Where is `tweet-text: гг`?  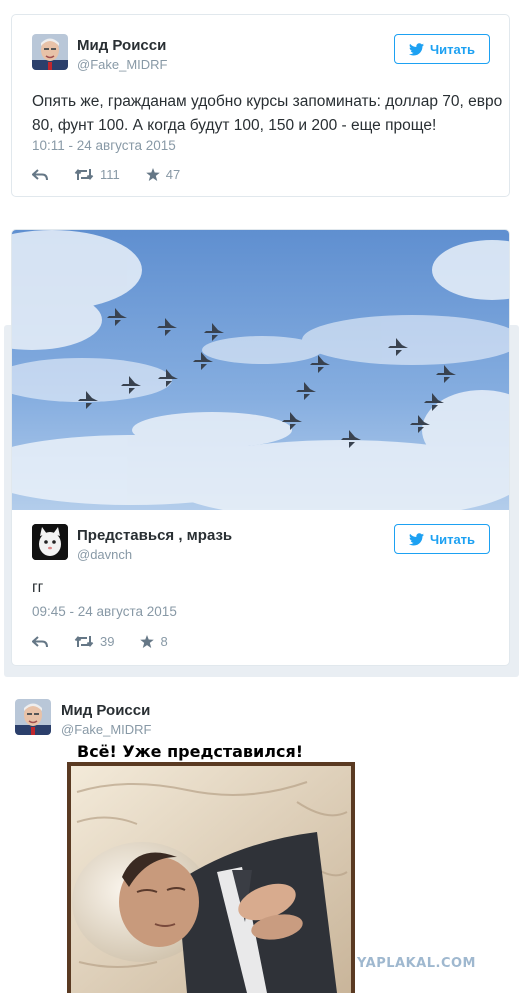 tweet-text: гг is located at coordinates (38, 587).